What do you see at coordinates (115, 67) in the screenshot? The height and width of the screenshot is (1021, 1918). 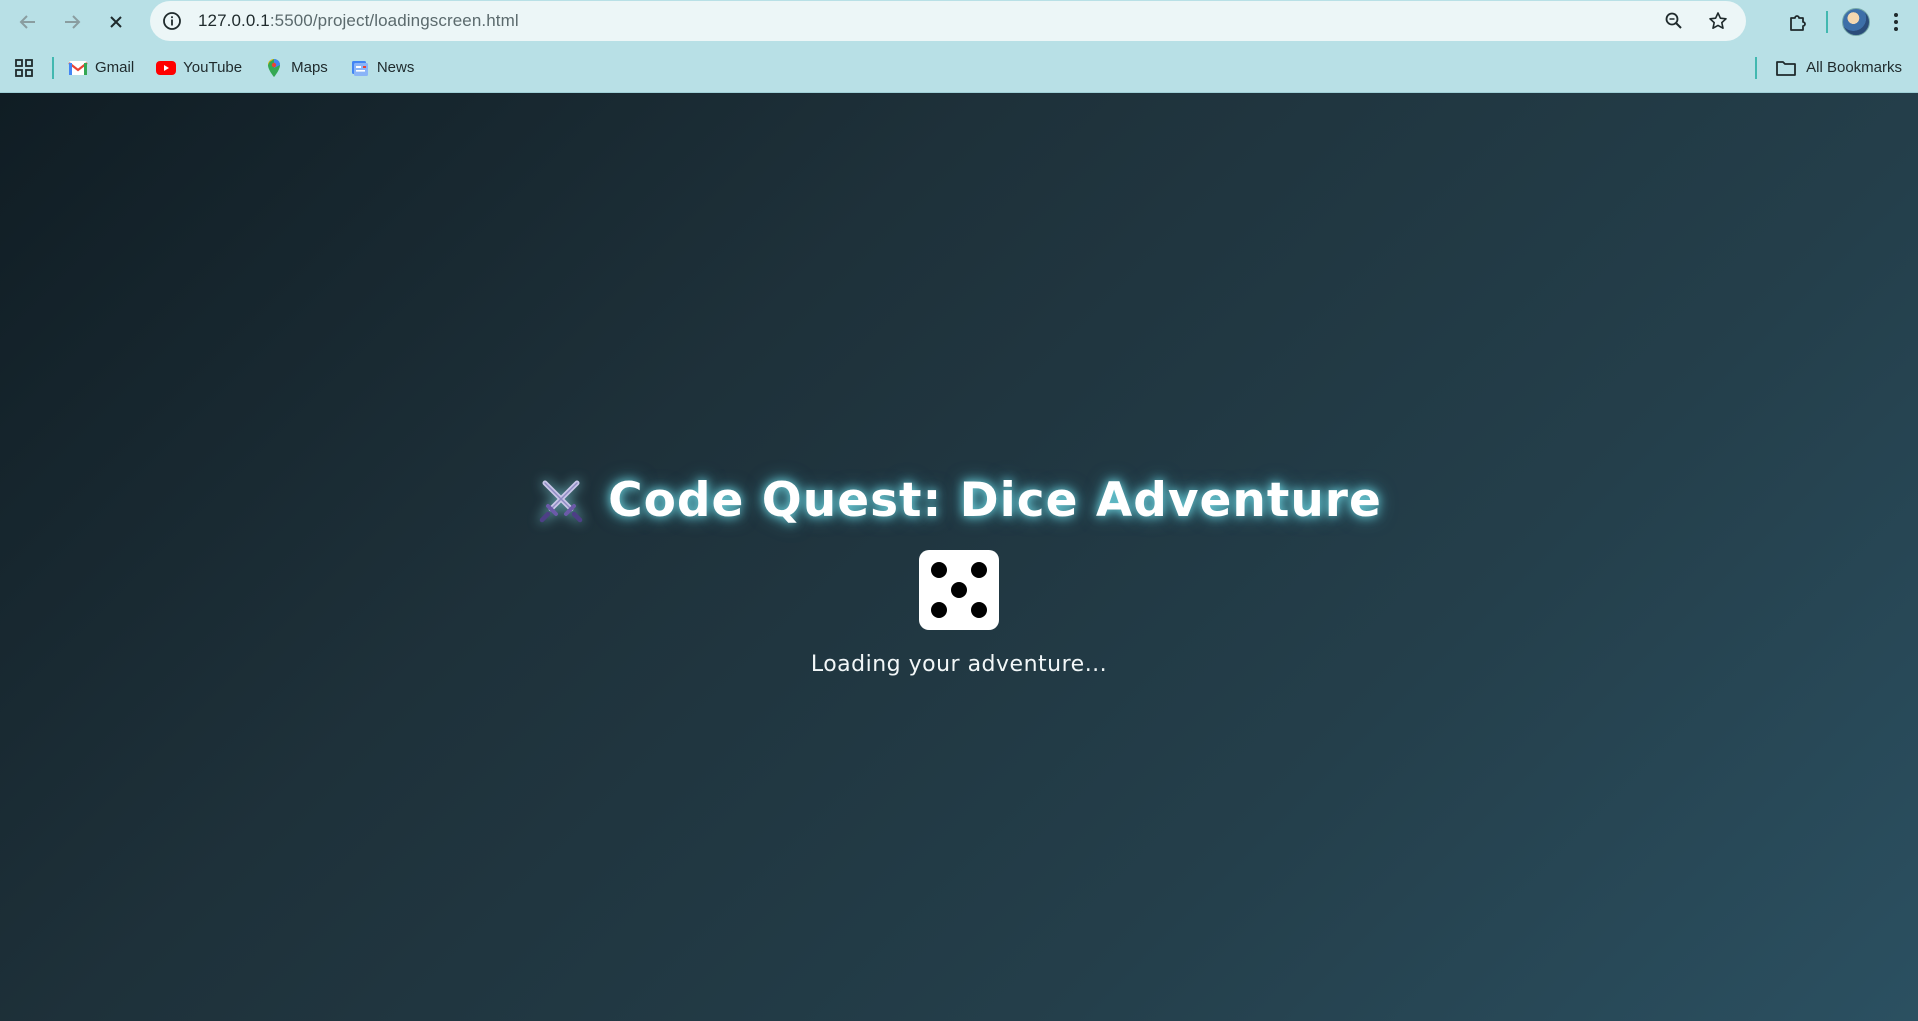 I see `bookmark-label: Gmail` at bounding box center [115, 67].